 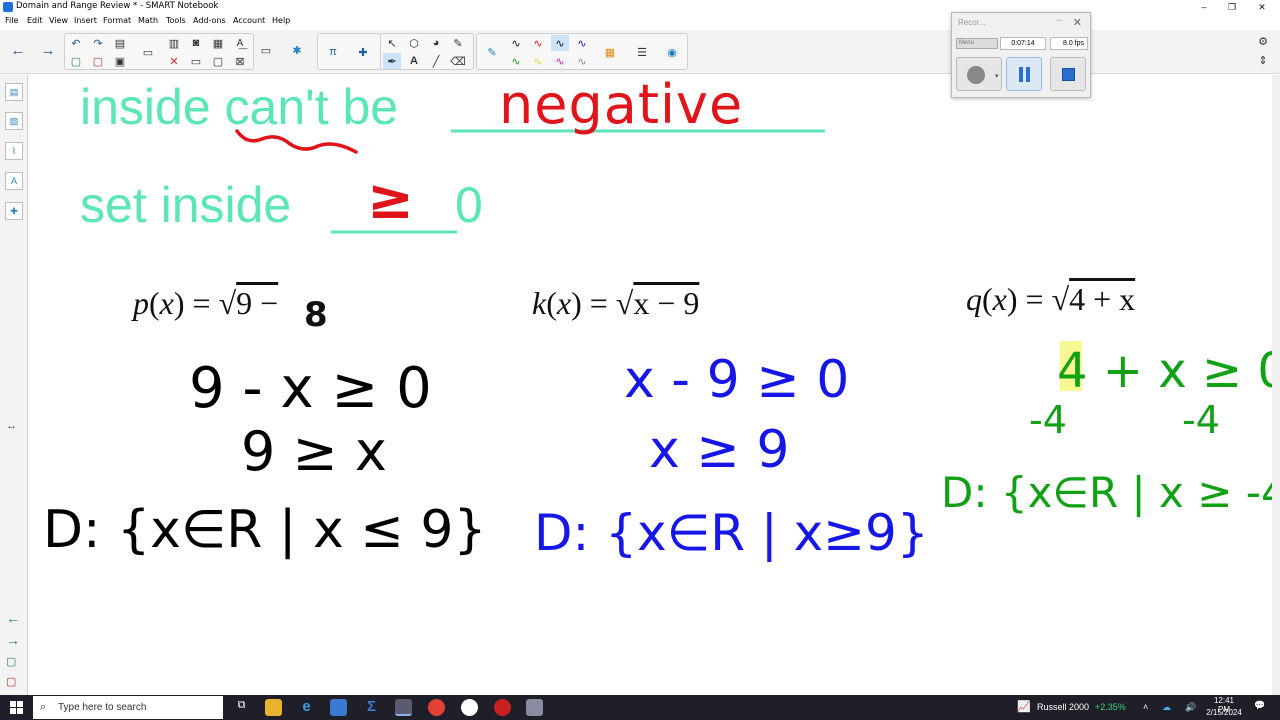 What do you see at coordinates (414, 61) in the screenshot?
I see `text-tool-icon: A` at bounding box center [414, 61].